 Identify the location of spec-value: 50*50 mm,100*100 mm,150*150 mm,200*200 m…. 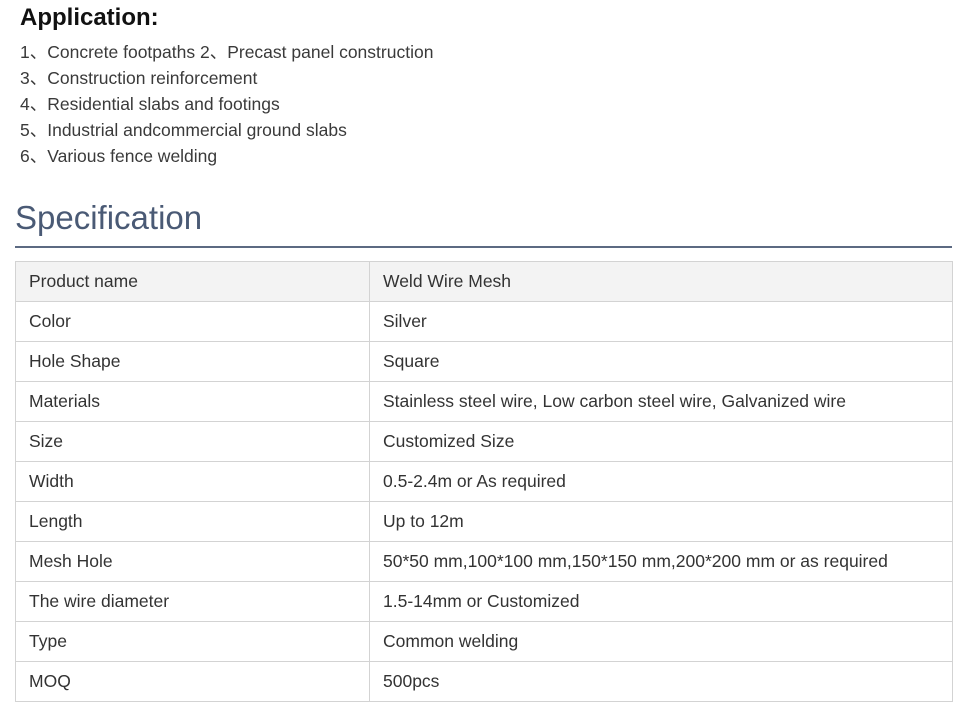
(661, 561).